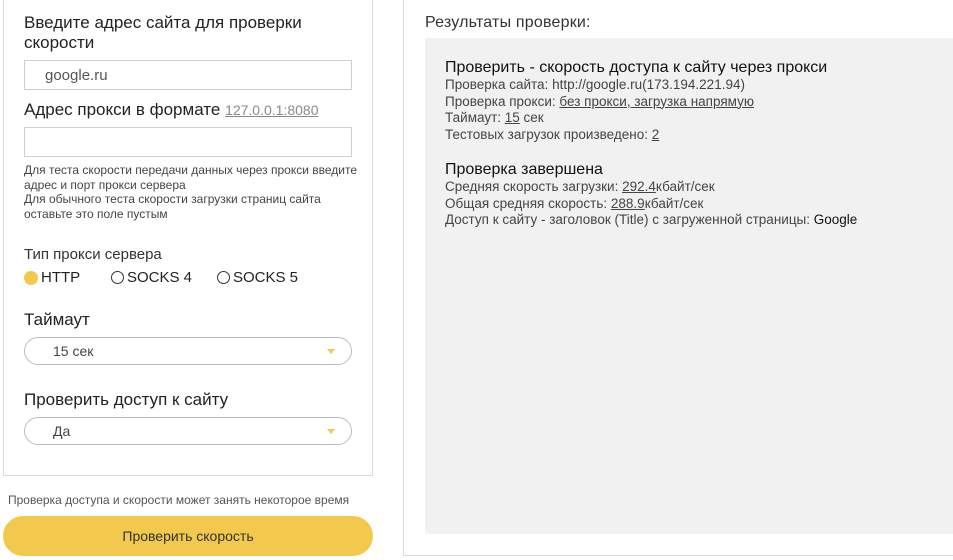  Describe the element at coordinates (31, 277) in the screenshot. I see `radio-selected-icon` at that location.